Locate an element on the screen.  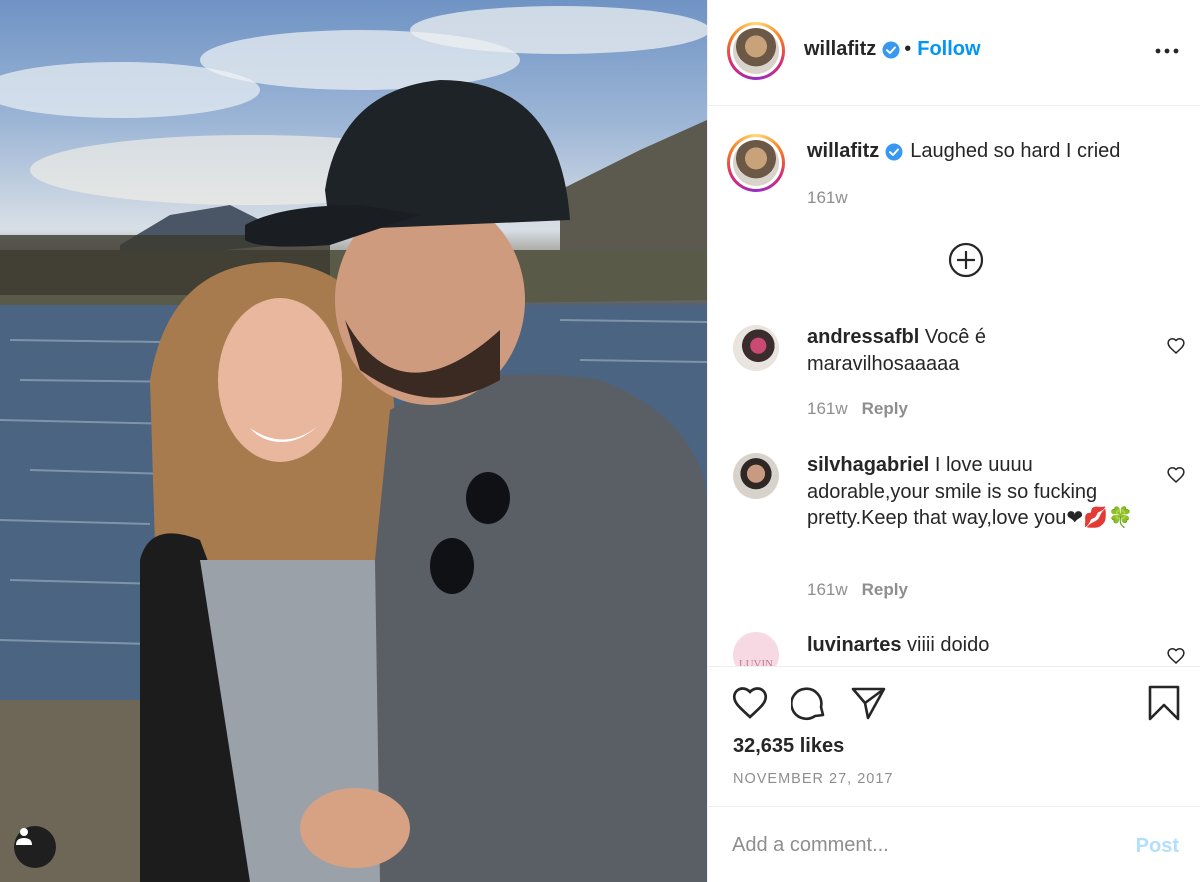
comment-username: luvinartes is located at coordinates (854, 645).